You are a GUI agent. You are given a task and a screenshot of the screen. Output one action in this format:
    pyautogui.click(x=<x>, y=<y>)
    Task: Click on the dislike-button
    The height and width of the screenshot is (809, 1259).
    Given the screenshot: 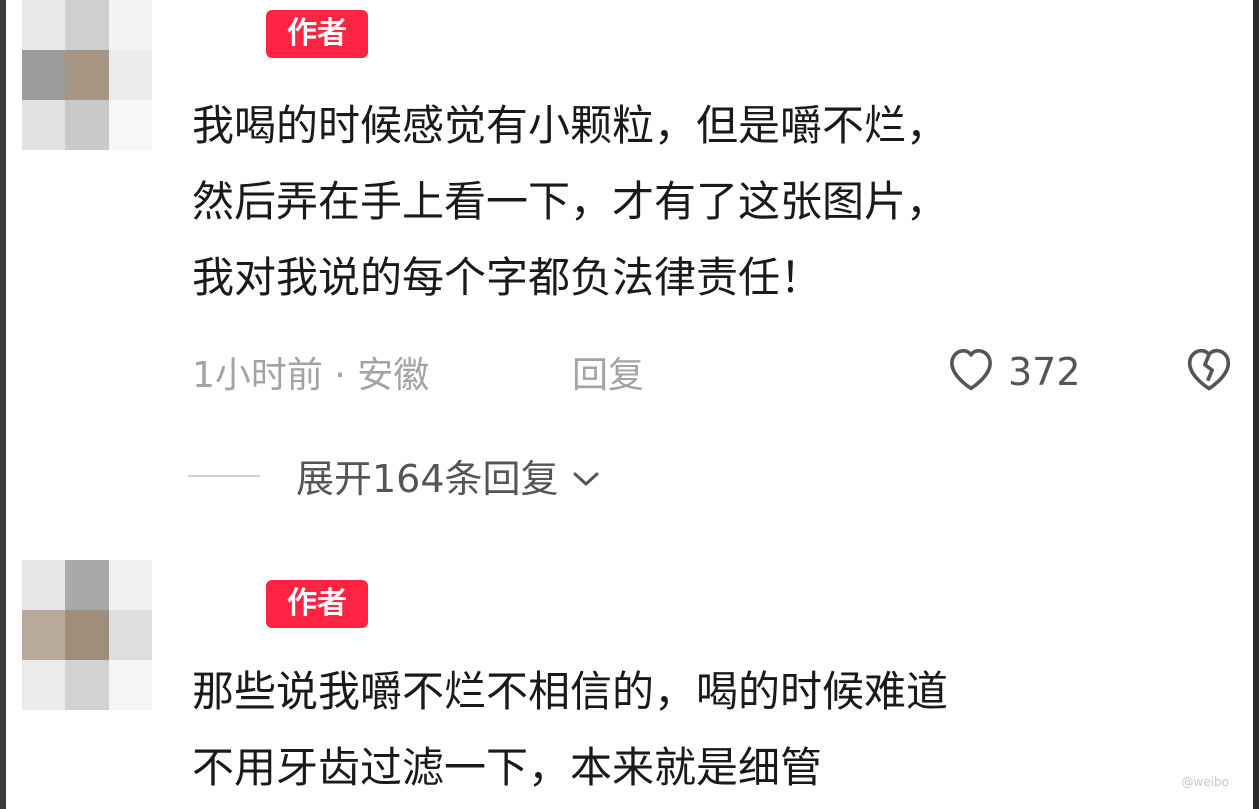 What is the action you would take?
    pyautogui.click(x=1209, y=369)
    